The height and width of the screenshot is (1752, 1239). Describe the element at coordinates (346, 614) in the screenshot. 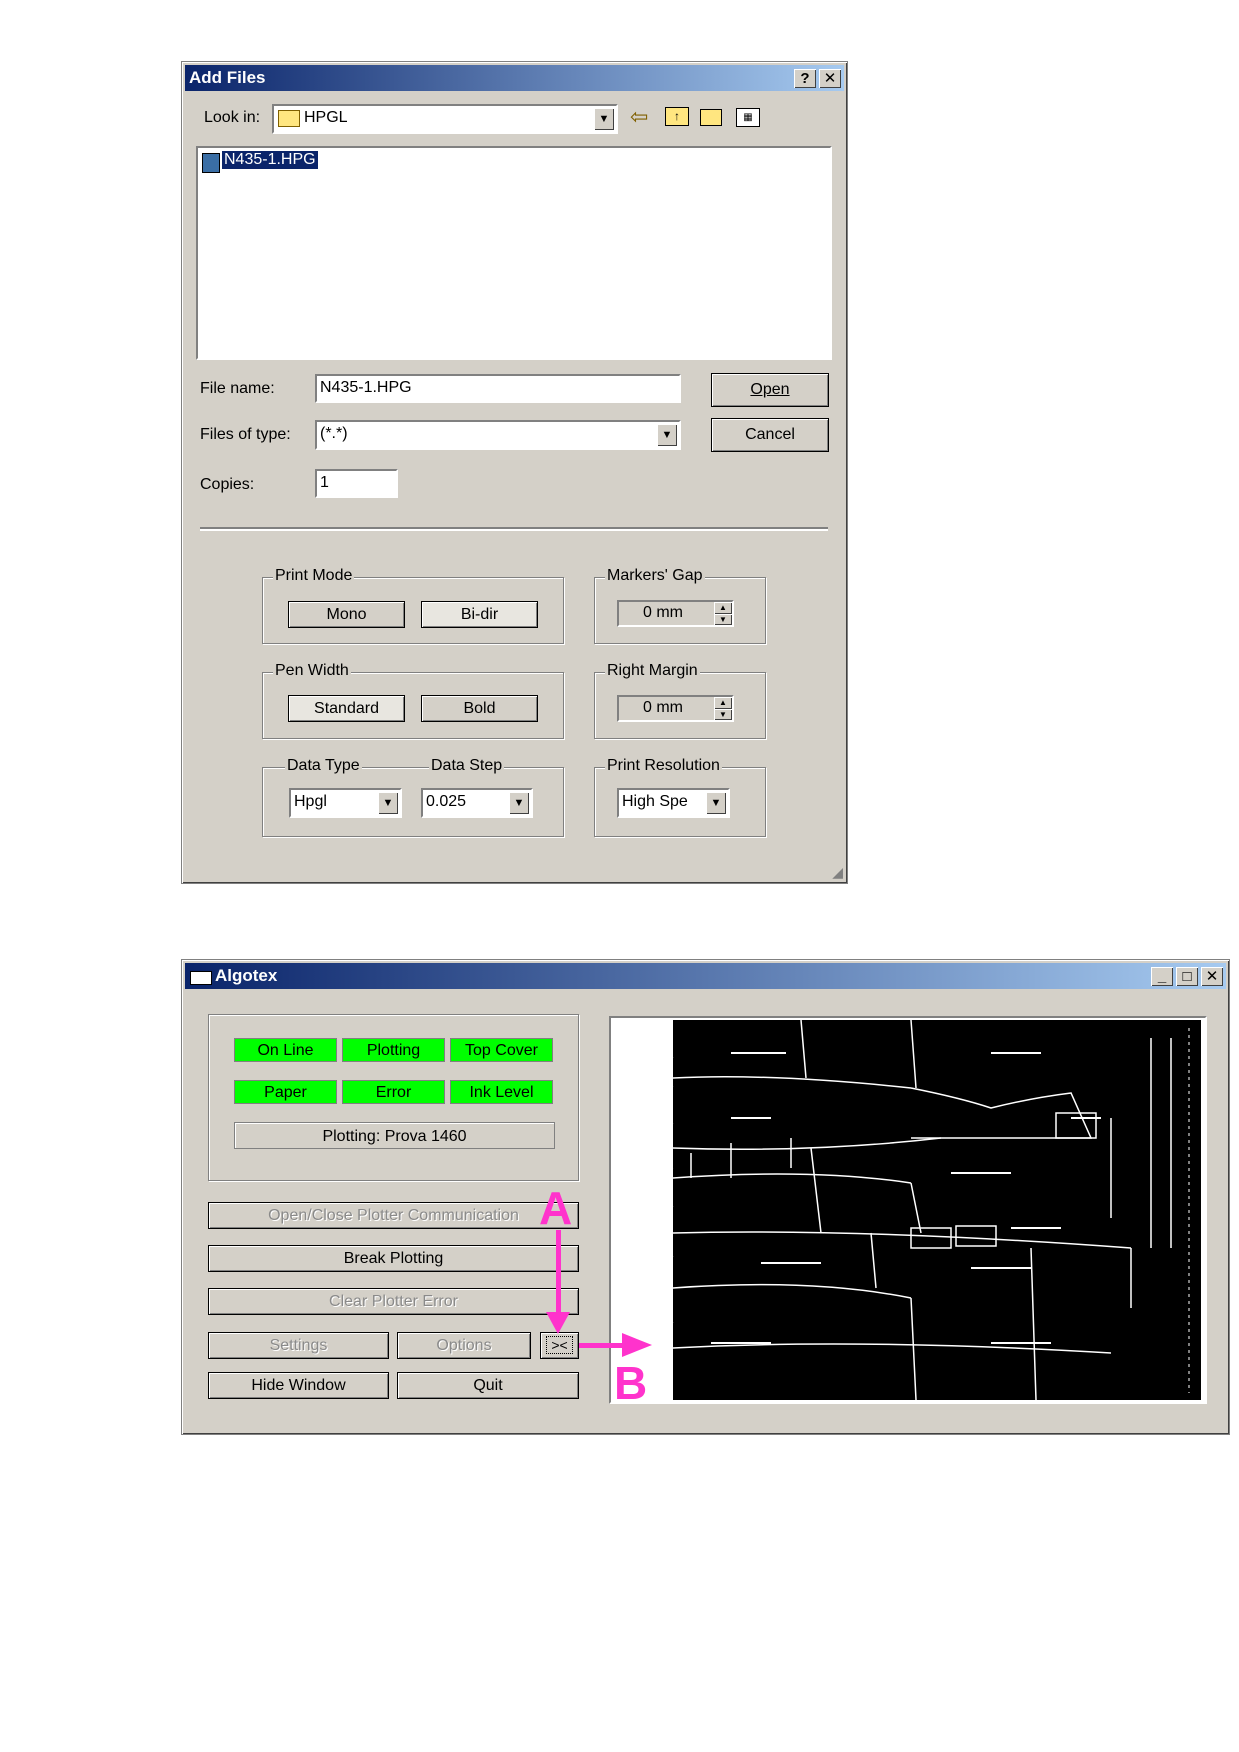

I see `mono-button: Mono` at that location.